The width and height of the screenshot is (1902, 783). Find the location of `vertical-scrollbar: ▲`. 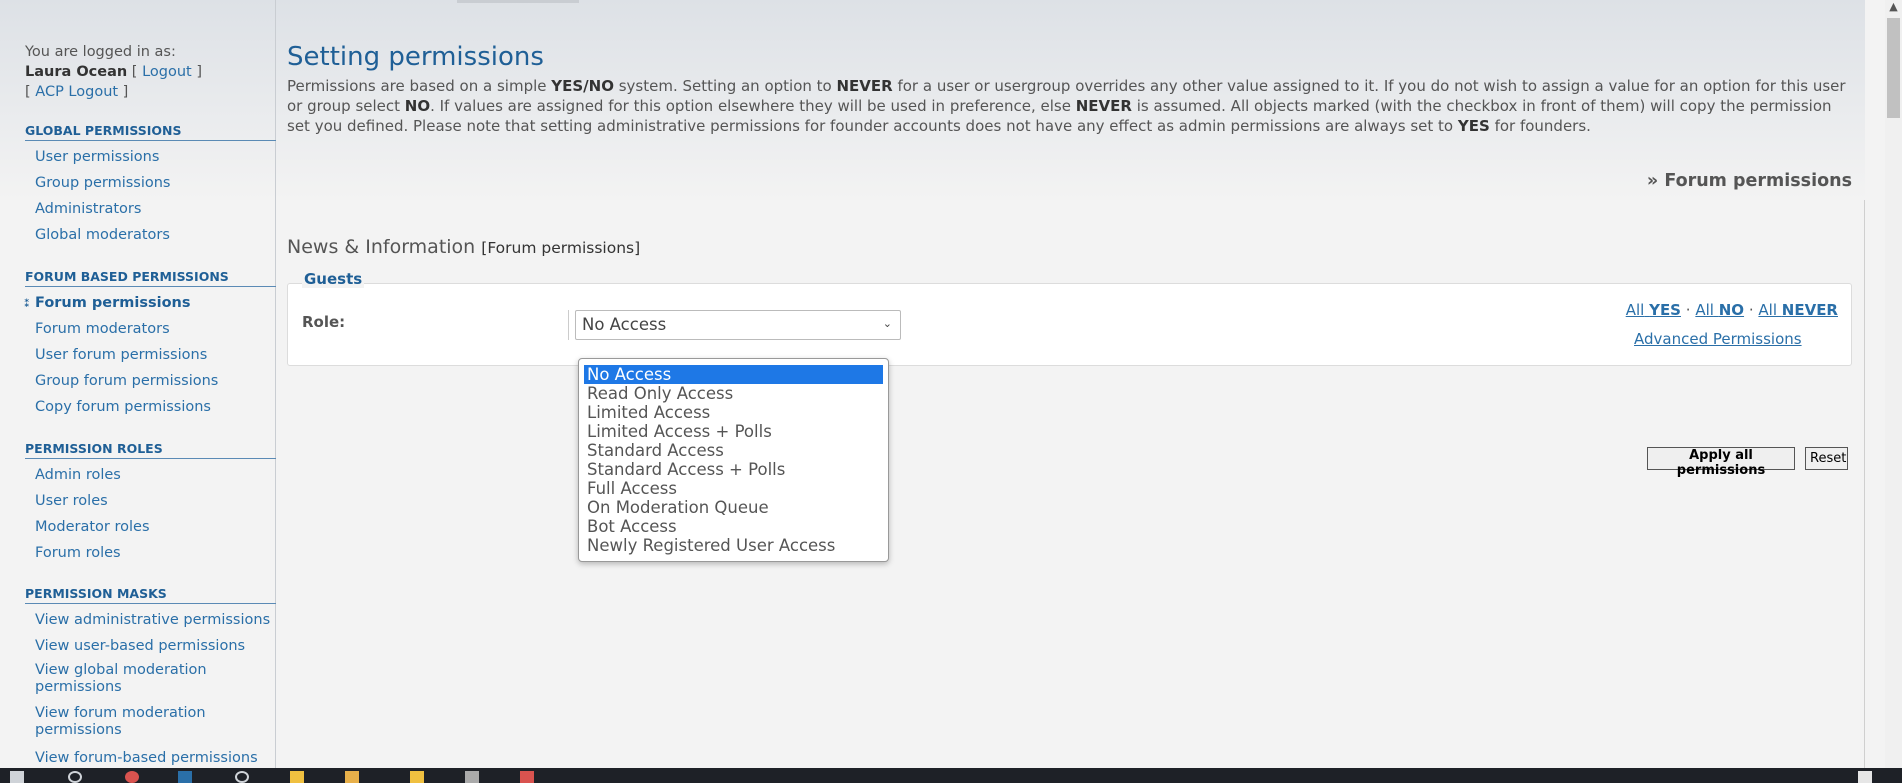

vertical-scrollbar: ▲ is located at coordinates (1893, 384).